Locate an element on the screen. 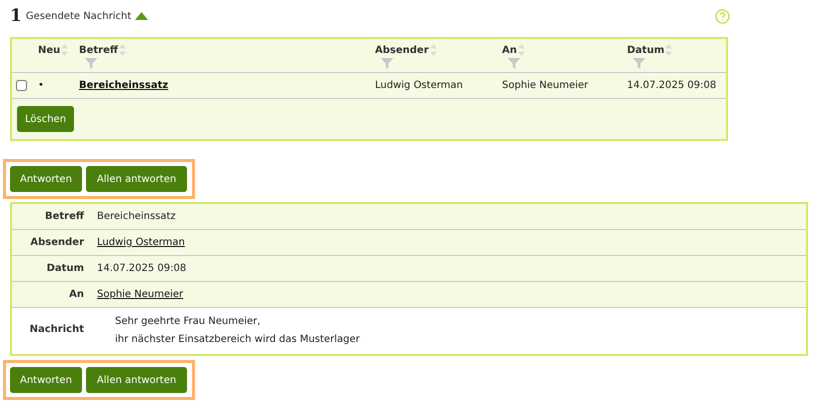 The image size is (815, 404). field-label: Nachricht is located at coordinates (56, 330).